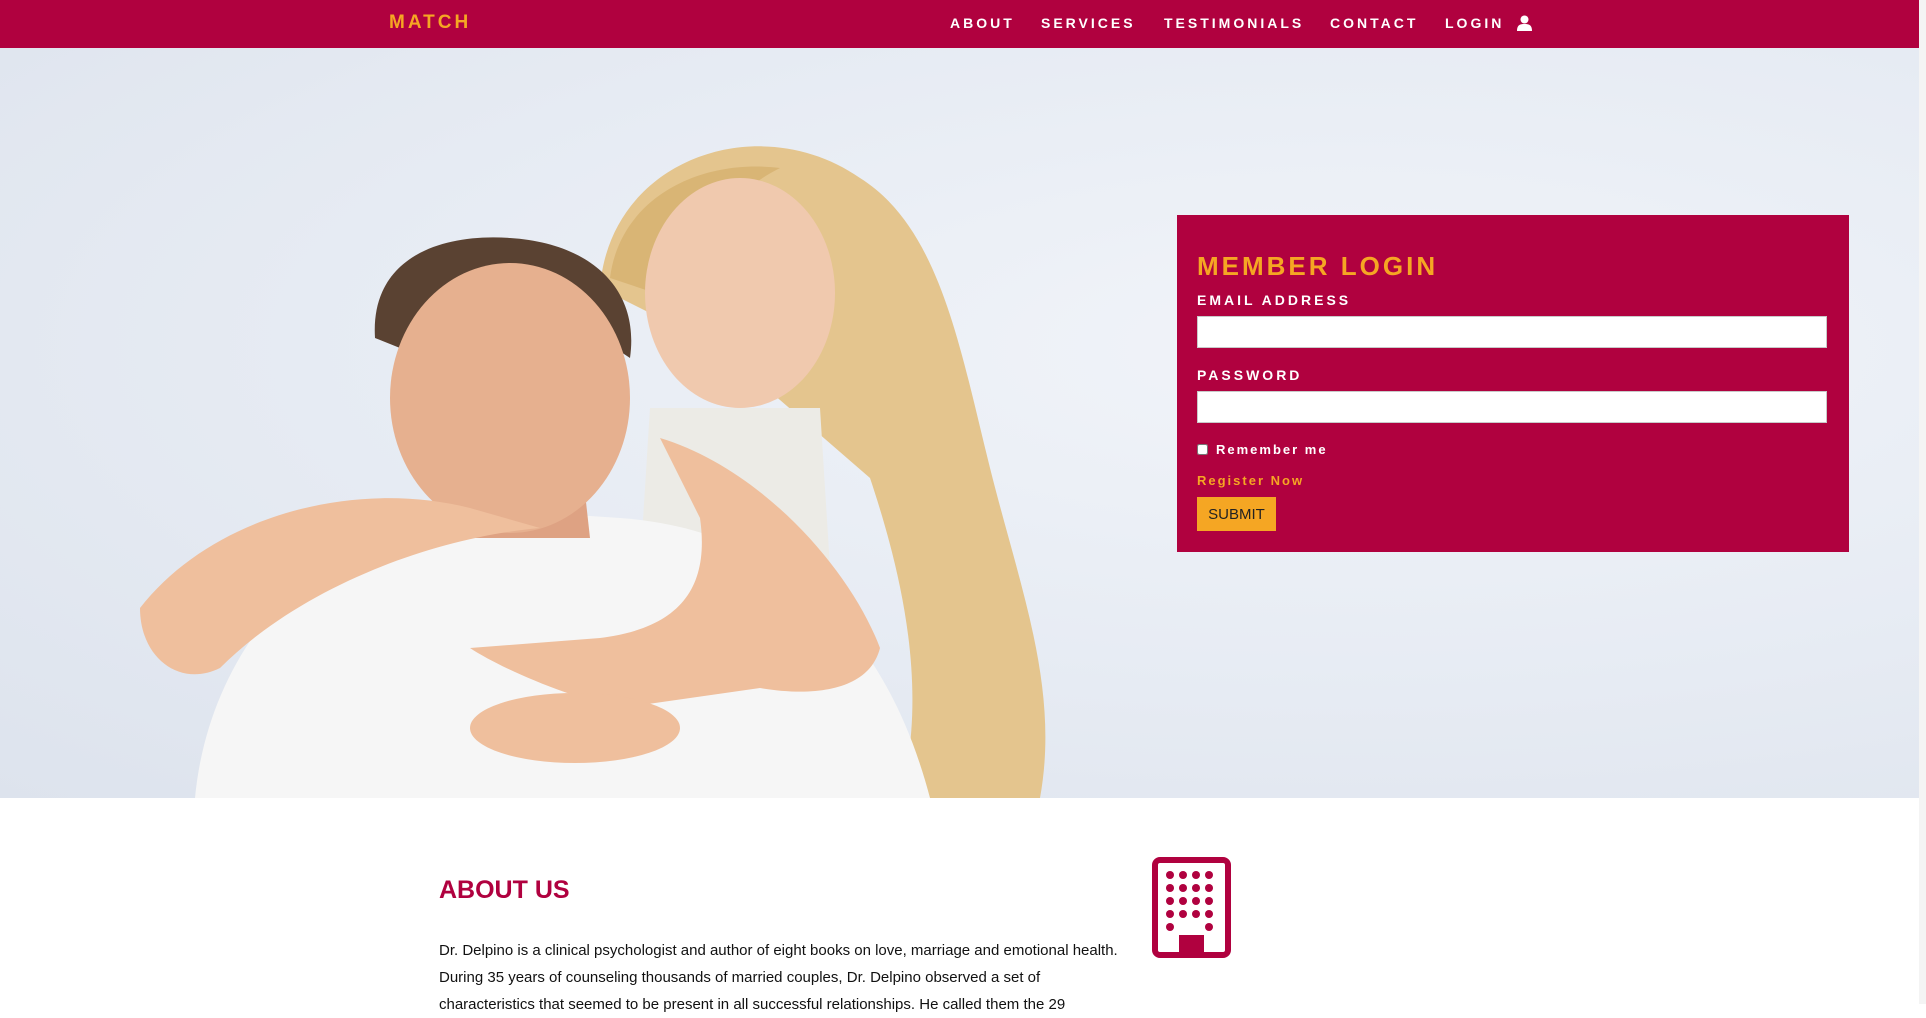 Image resolution: width=1926 pixels, height=1018 pixels. Describe the element at coordinates (1191, 907) in the screenshot. I see `building-icon` at that location.